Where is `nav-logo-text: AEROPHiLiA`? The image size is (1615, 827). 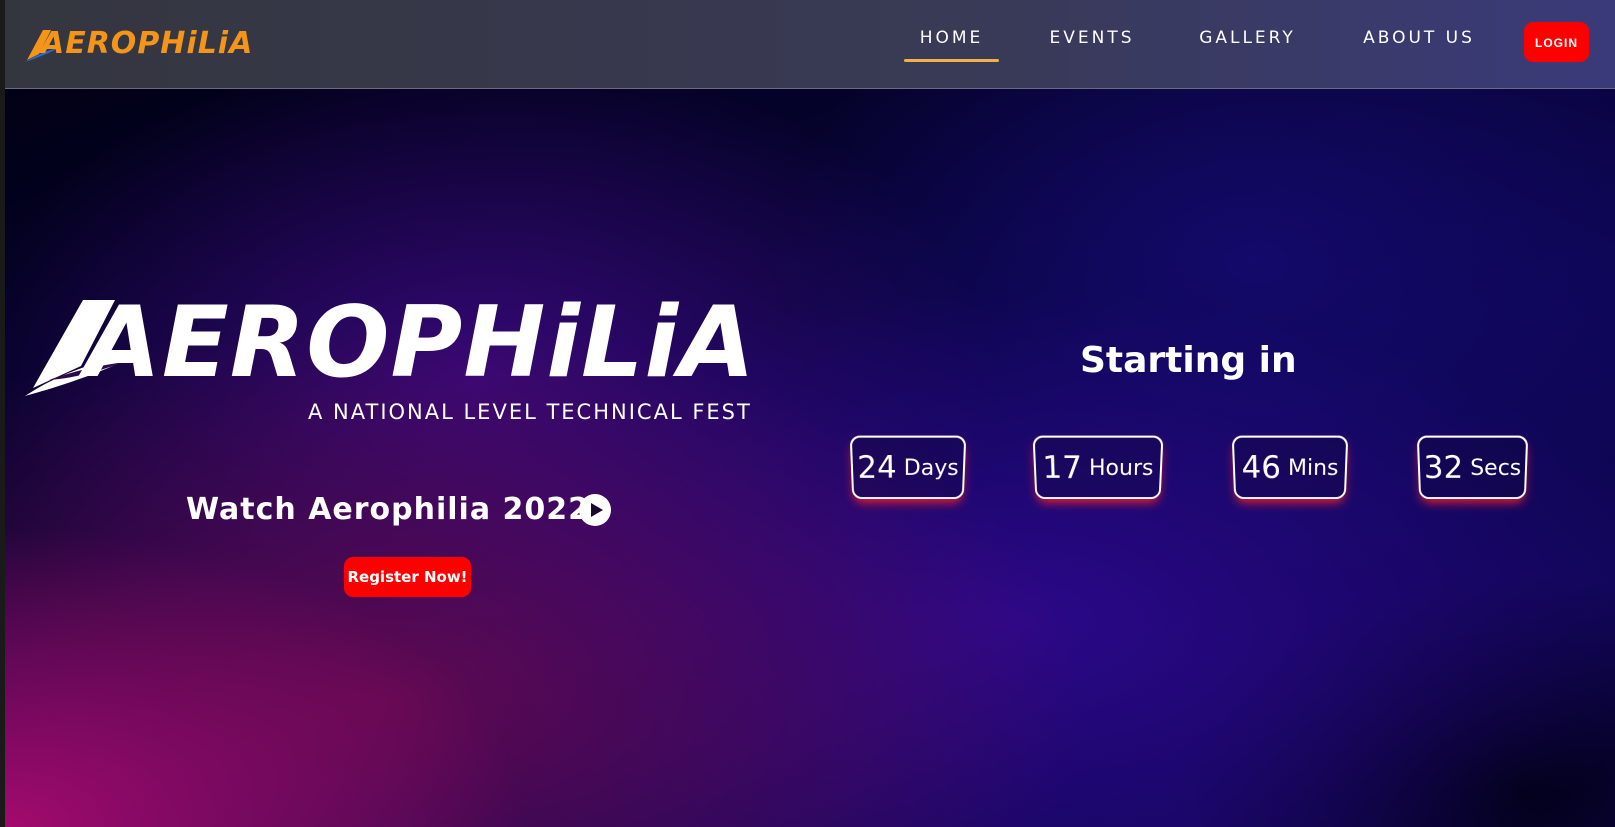
nav-logo-text: AEROPHiLiA is located at coordinates (147, 44).